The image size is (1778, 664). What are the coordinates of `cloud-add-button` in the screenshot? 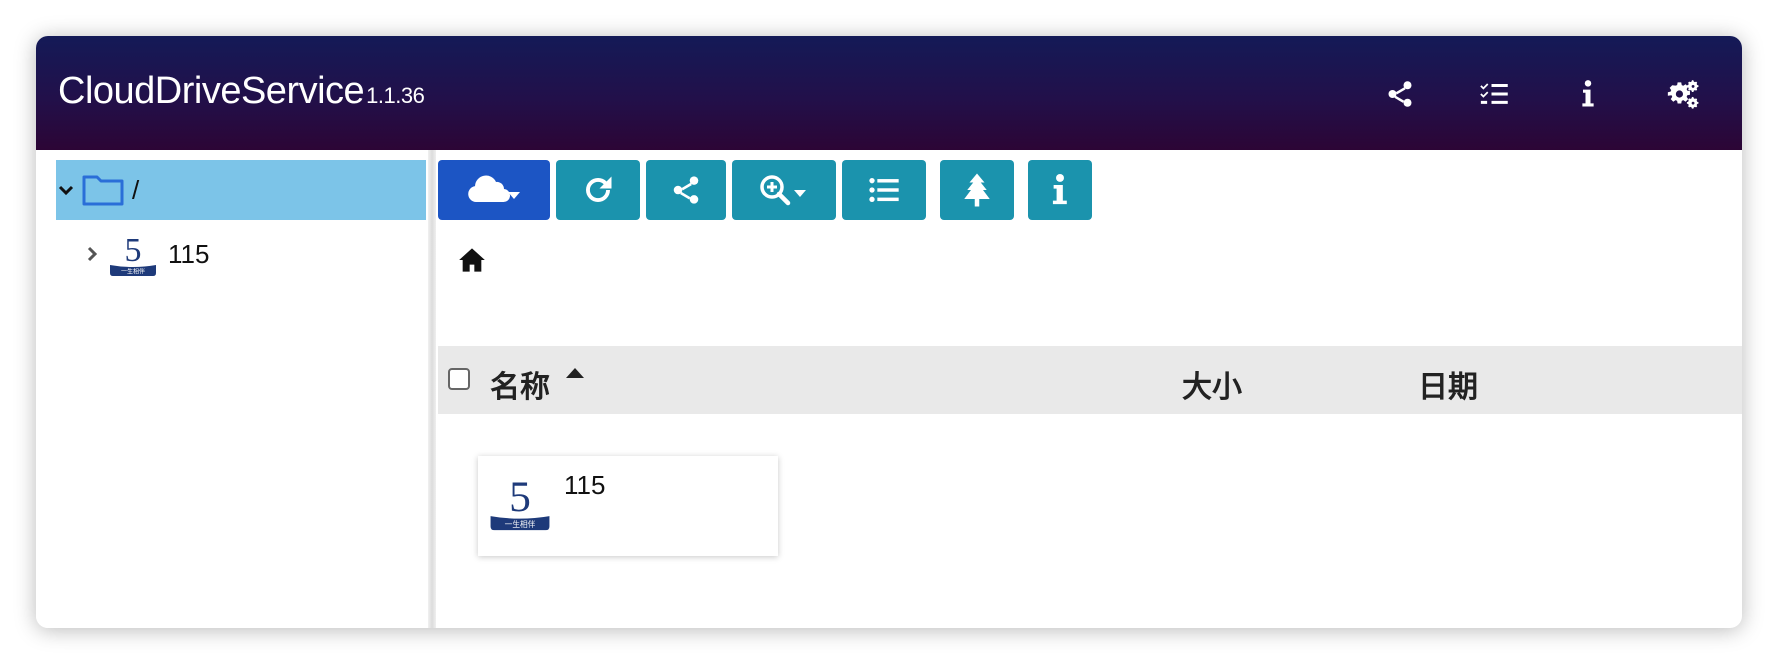 It's located at (494, 190).